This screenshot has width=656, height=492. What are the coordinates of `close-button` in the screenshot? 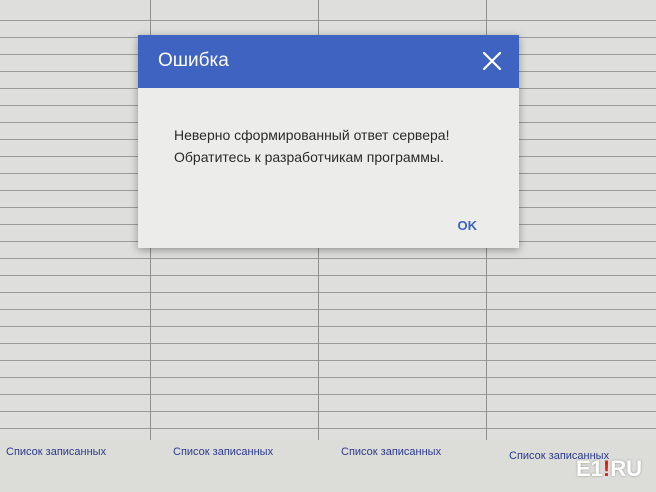 It's located at (492, 61).